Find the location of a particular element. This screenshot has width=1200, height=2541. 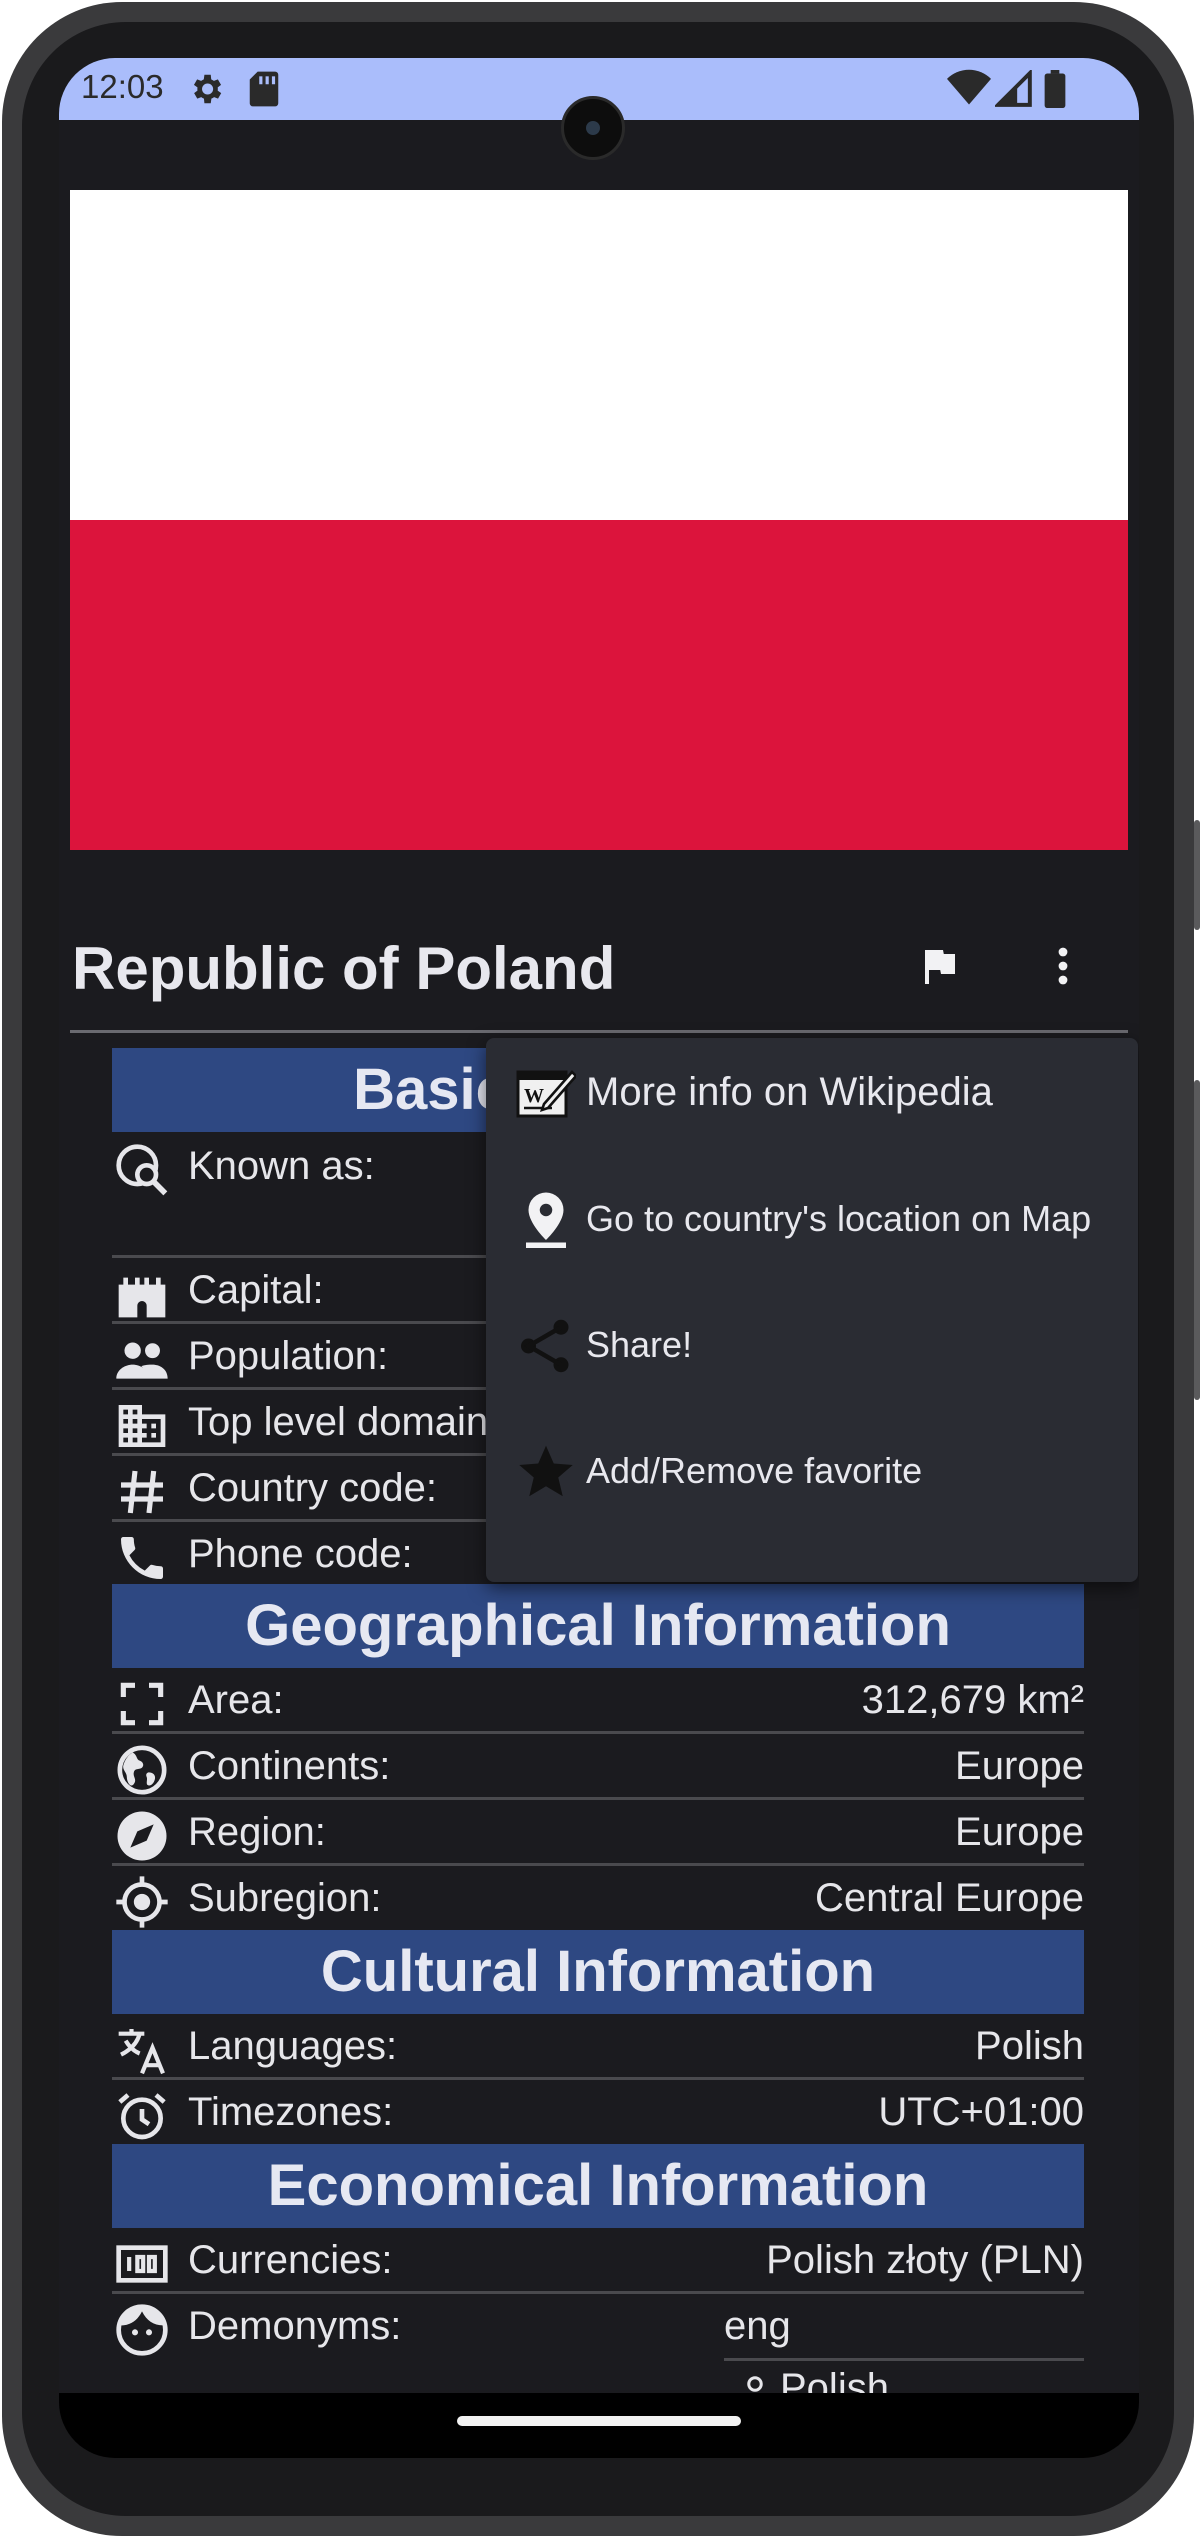

flag-stripe-red is located at coordinates (599, 685).